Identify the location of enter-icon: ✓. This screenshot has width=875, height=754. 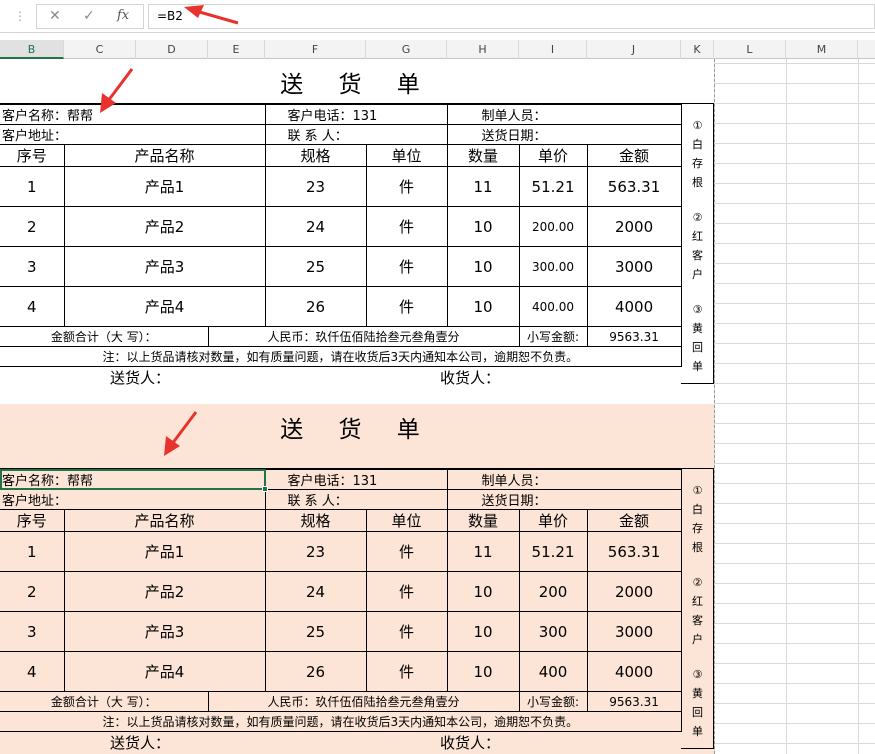
(89, 16).